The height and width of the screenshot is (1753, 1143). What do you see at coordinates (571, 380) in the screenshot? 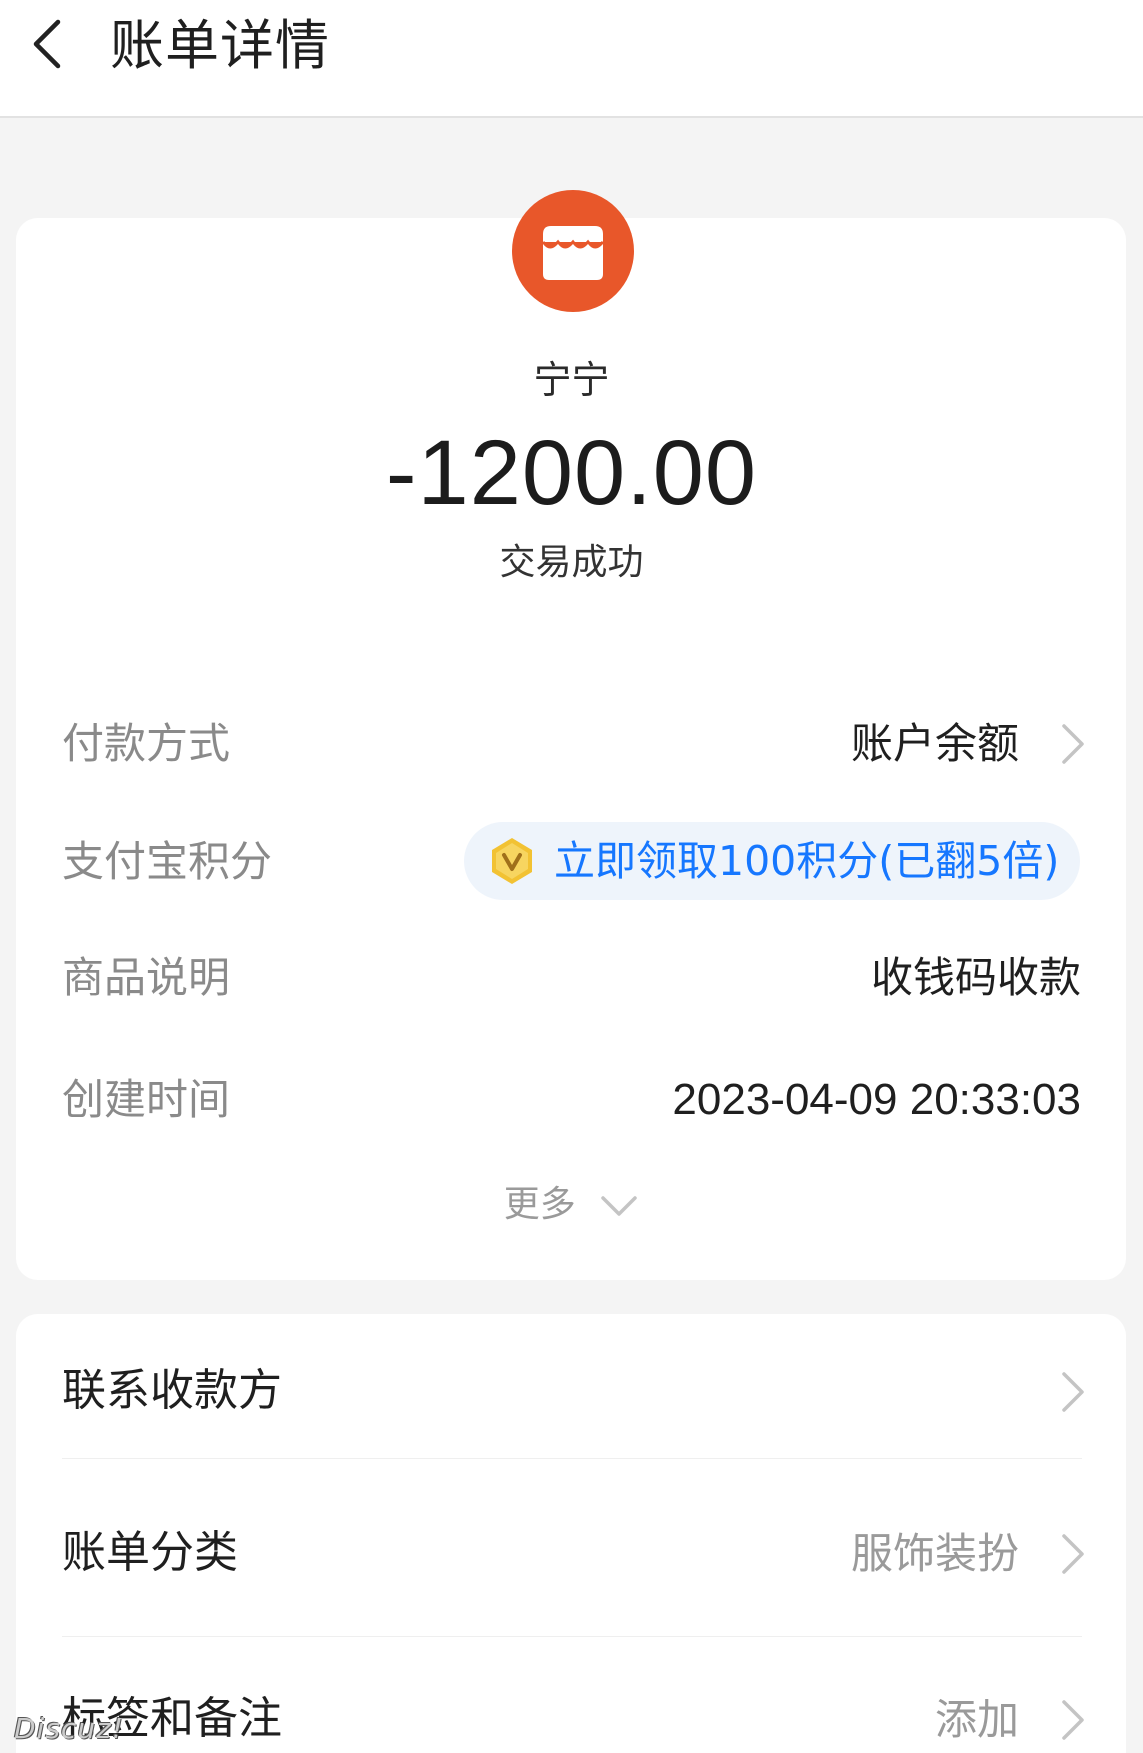
I see `merchant-name: 宁宁` at bounding box center [571, 380].